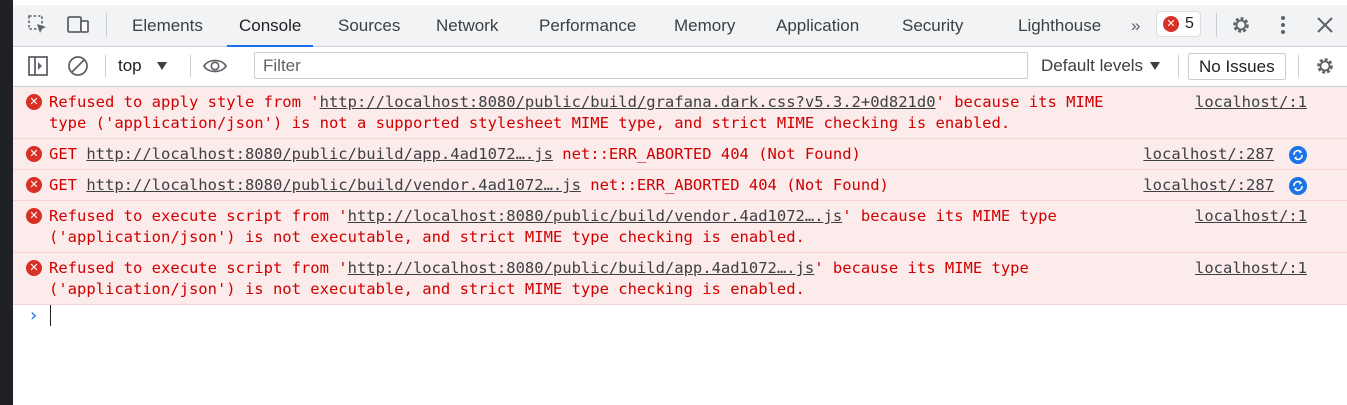  Describe the element at coordinates (1241, 25) in the screenshot. I see `settings-gear-icon` at that location.